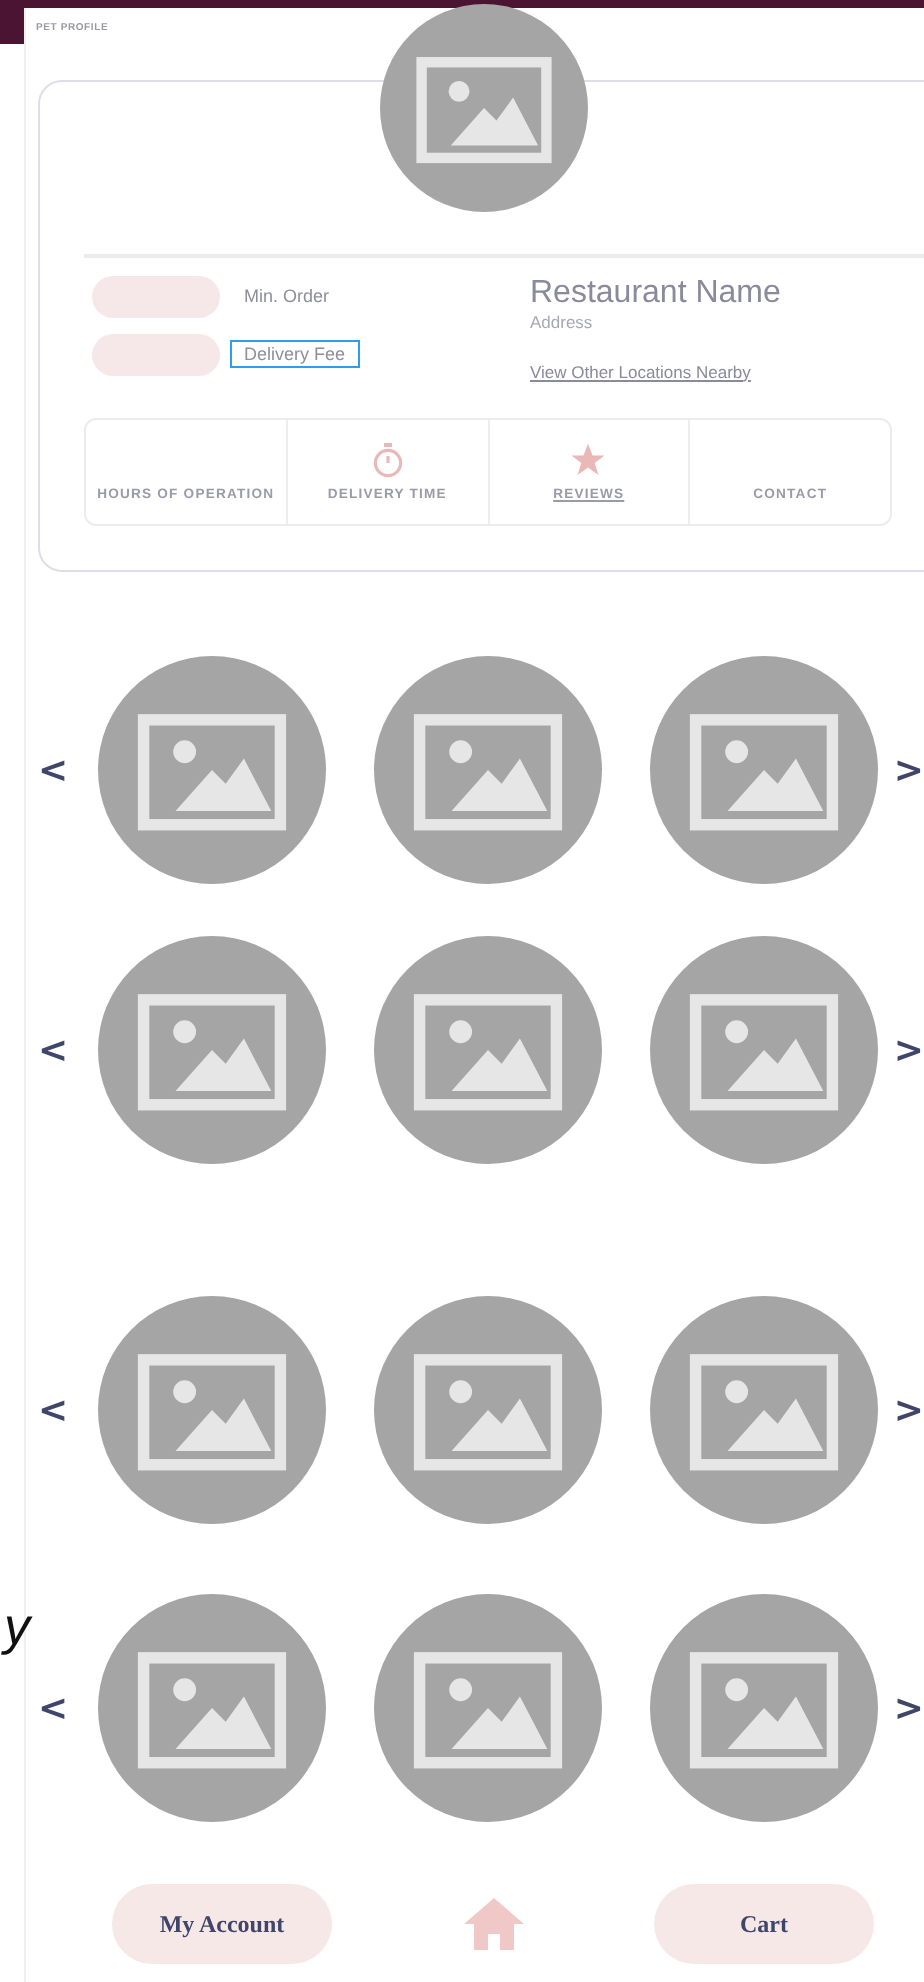 This screenshot has width=924, height=1982. I want to click on stopwatch-icon, so click(387, 459).